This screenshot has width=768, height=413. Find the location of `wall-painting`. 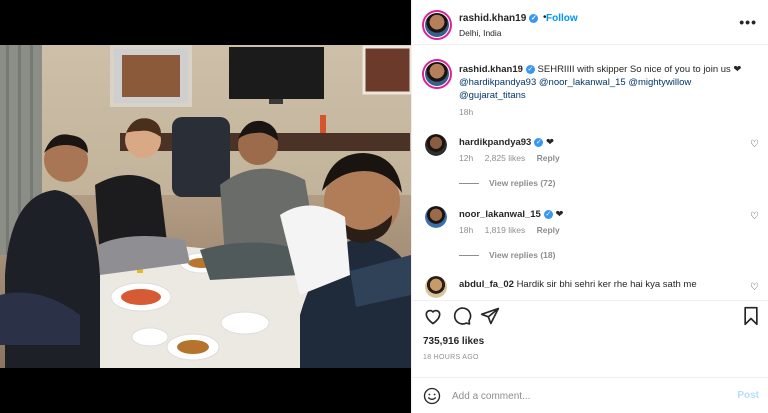

wall-painting is located at coordinates (386, 70).